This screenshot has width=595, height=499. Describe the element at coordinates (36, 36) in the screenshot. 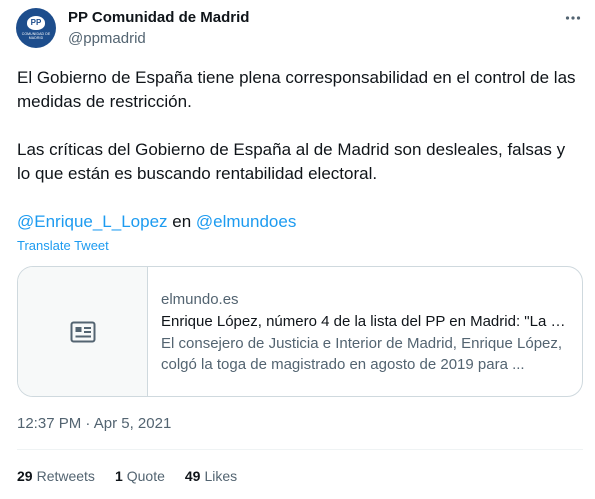

I see `pp-logo-subtext: COMUNIDAD DE MADRID` at that location.